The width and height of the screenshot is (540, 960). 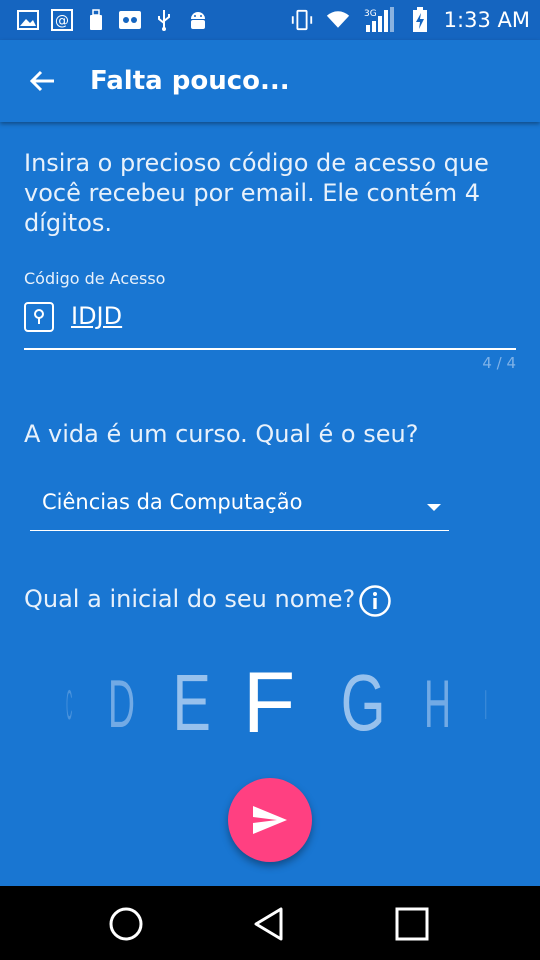 What do you see at coordinates (499, 363) in the screenshot?
I see `character-counter: 4 / 4` at bounding box center [499, 363].